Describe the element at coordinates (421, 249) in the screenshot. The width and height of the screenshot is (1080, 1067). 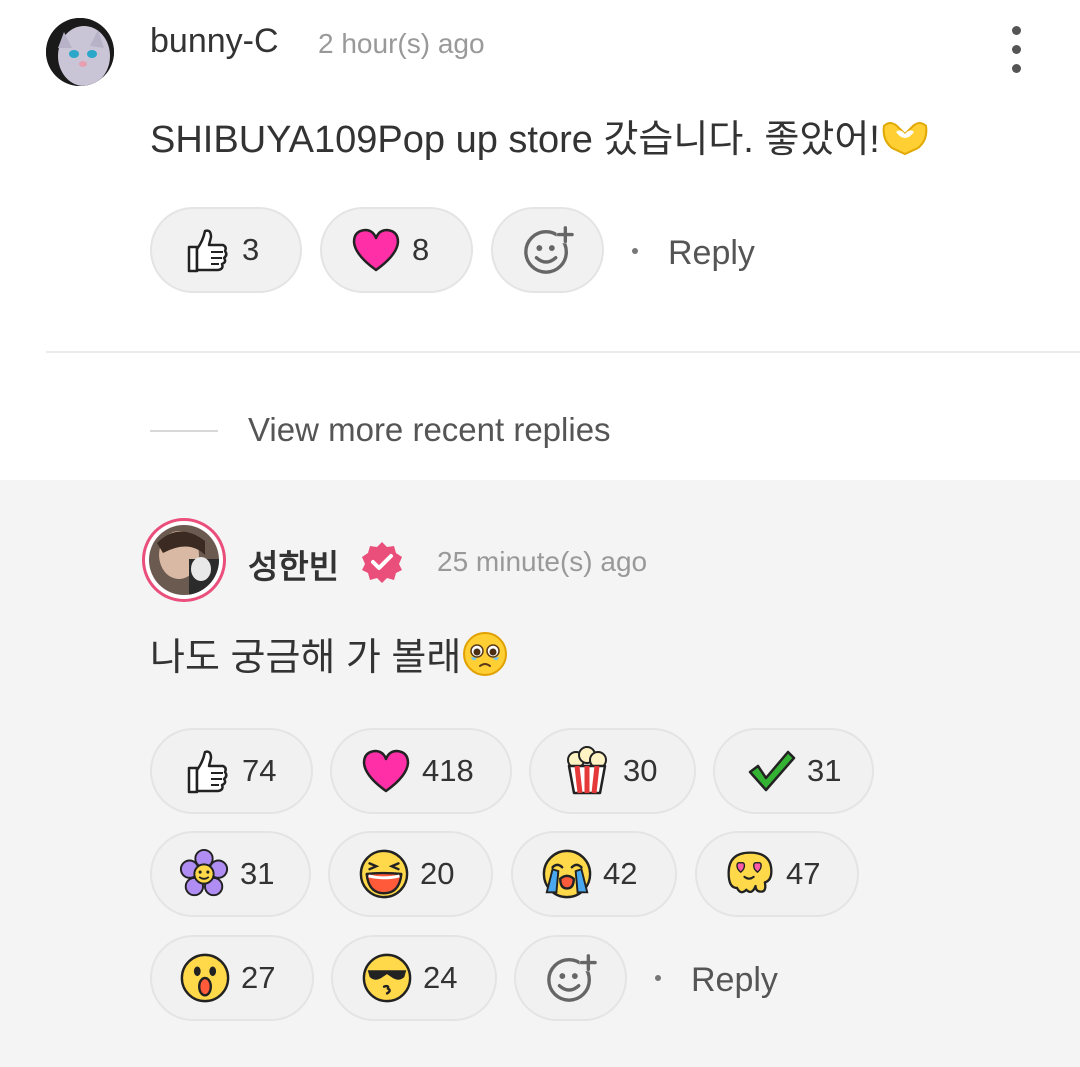
I see `reaction-count: 8` at that location.